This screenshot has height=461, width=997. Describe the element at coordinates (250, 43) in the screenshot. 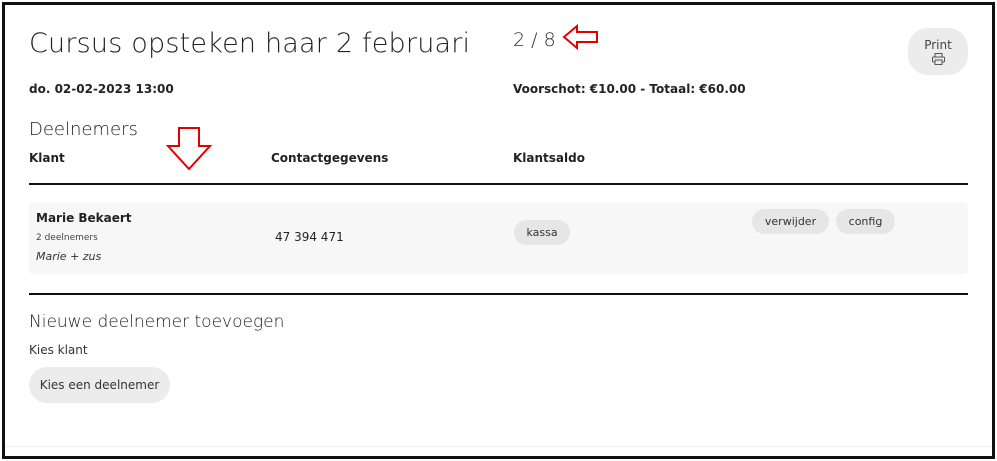

I see `page-title: Cursus opsteken haar 2 februari` at that location.